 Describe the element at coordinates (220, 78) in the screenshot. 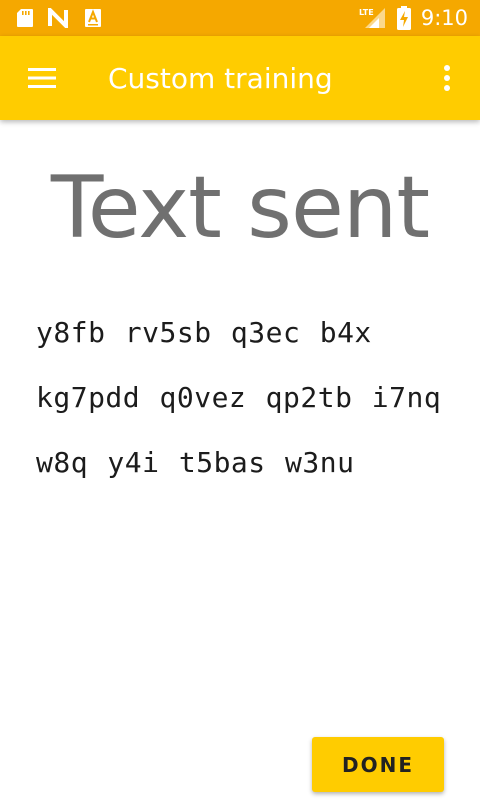

I see `app-title: Custom training` at that location.